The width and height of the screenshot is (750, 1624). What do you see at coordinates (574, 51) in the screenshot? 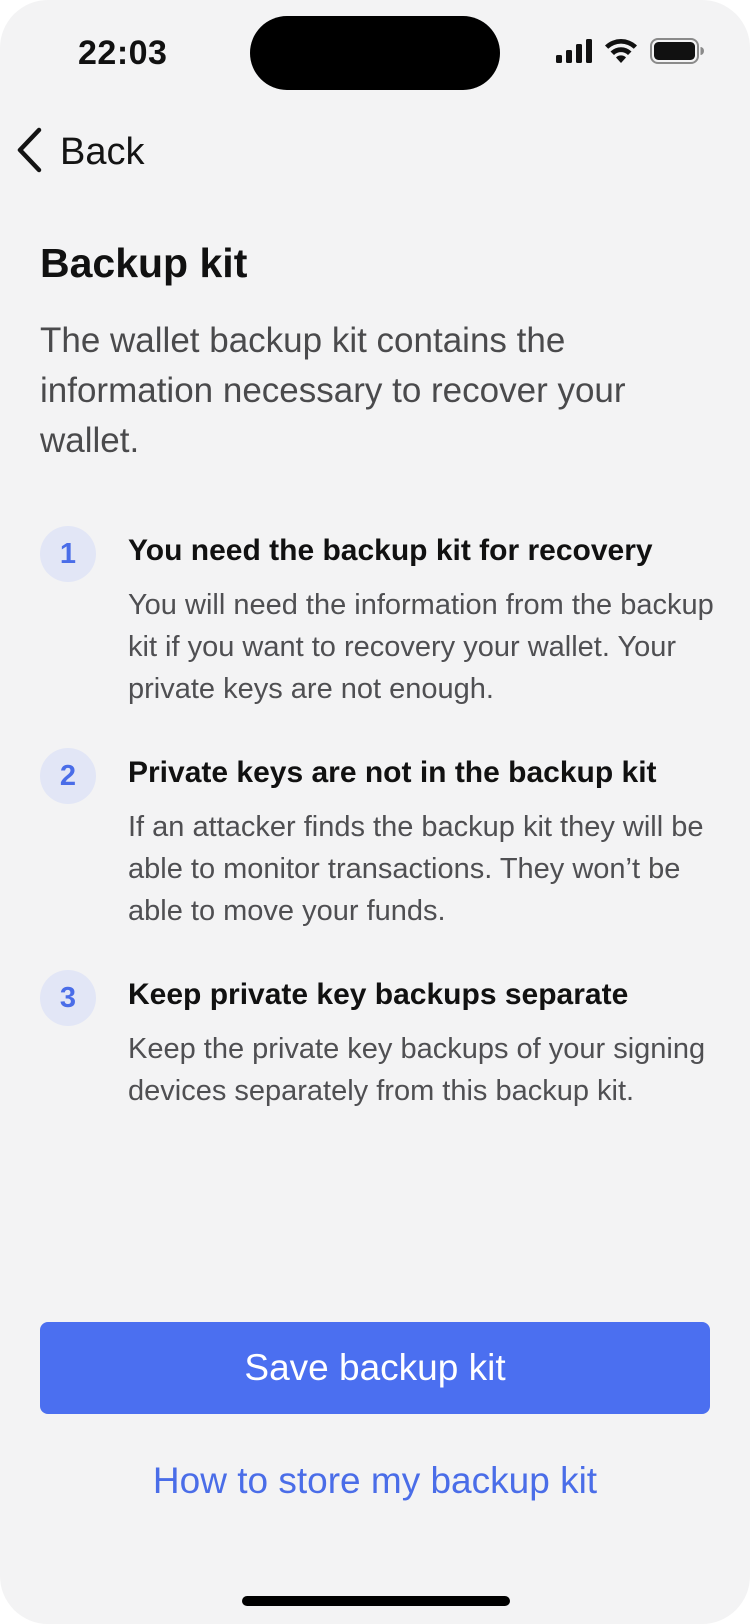
I see `signal-icon` at bounding box center [574, 51].